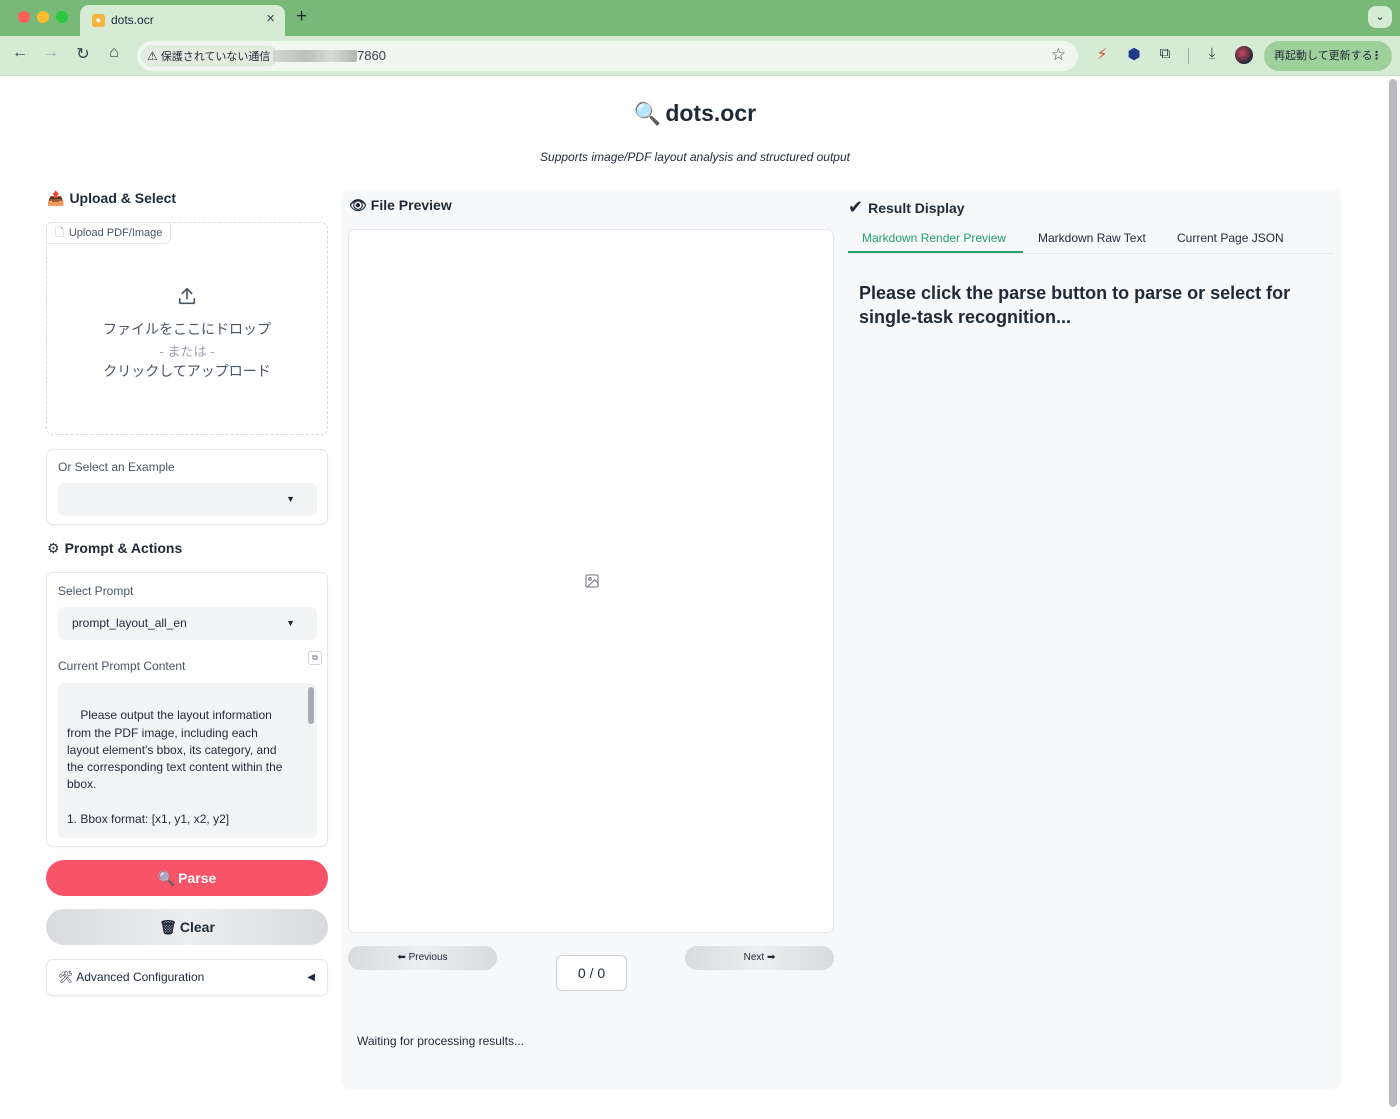 The height and width of the screenshot is (1119, 1400). What do you see at coordinates (51, 53) in the screenshot?
I see `forward-arrow-icon: →` at bounding box center [51, 53].